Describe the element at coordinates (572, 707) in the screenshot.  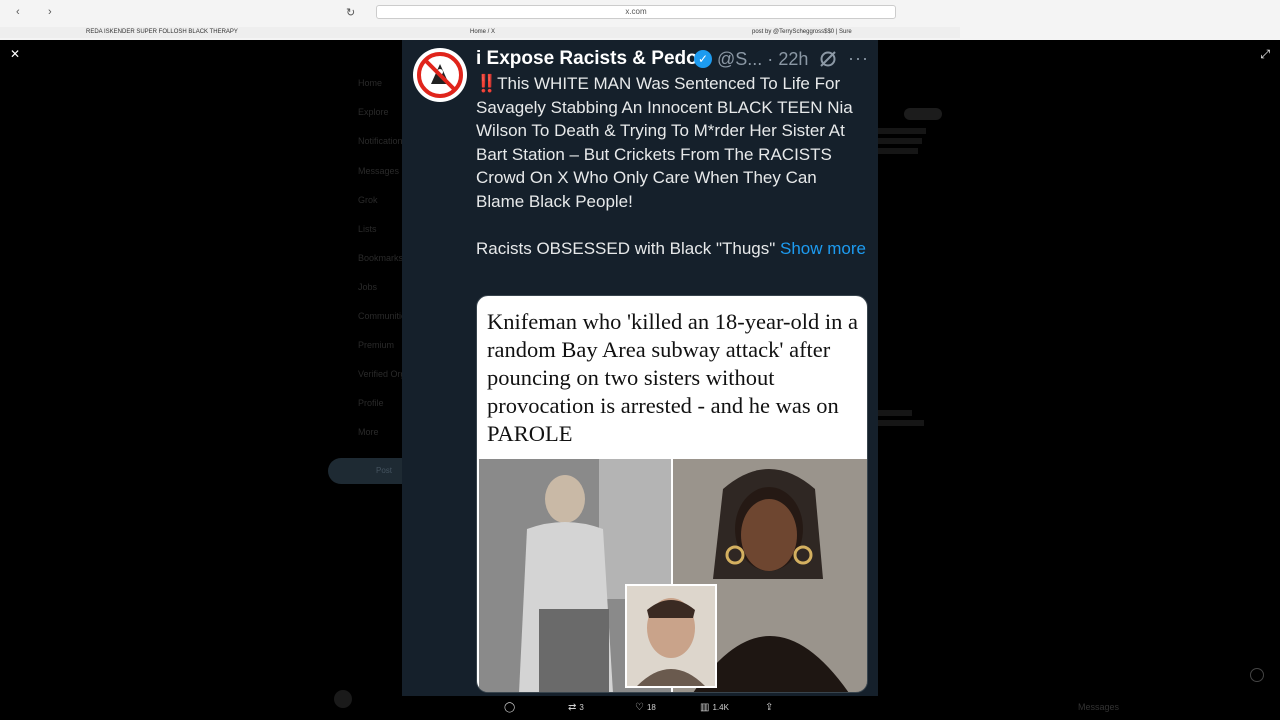
I see `repost-icon: ⇄` at that location.